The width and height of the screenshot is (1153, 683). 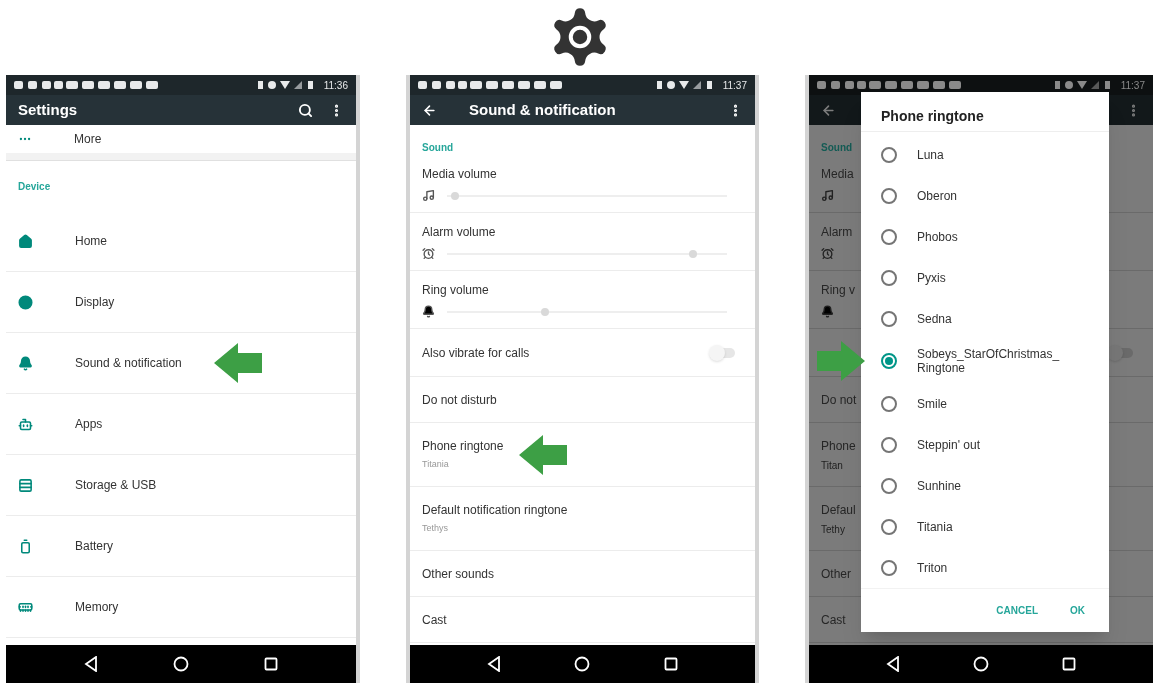 I want to click on screen-title: Settings, so click(x=48, y=109).